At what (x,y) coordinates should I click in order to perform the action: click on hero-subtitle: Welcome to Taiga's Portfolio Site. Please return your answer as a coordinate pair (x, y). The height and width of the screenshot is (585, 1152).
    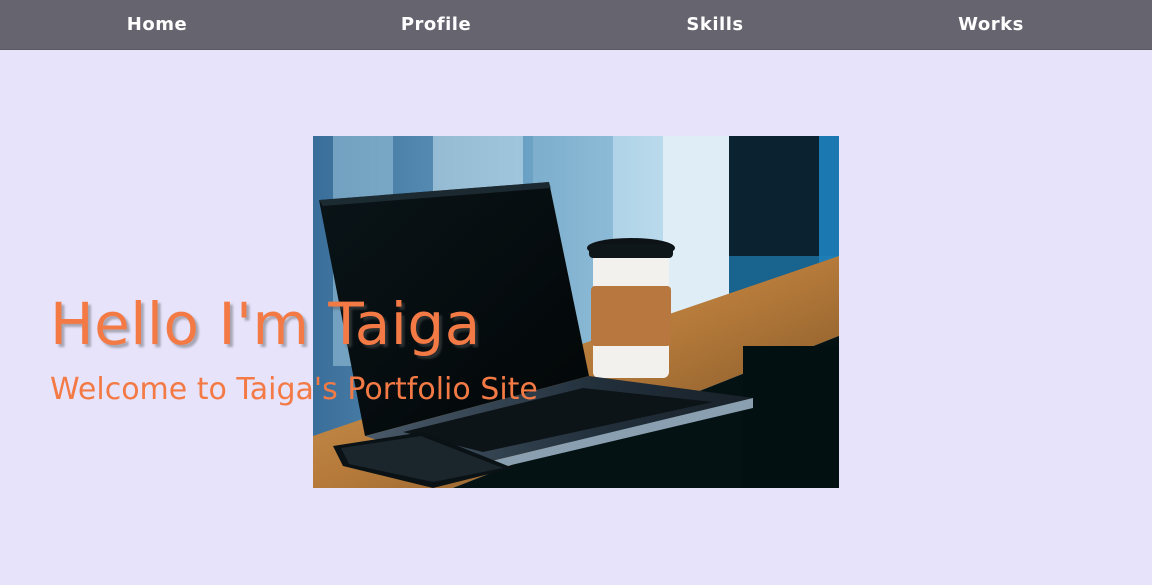
    Looking at the image, I should click on (294, 389).